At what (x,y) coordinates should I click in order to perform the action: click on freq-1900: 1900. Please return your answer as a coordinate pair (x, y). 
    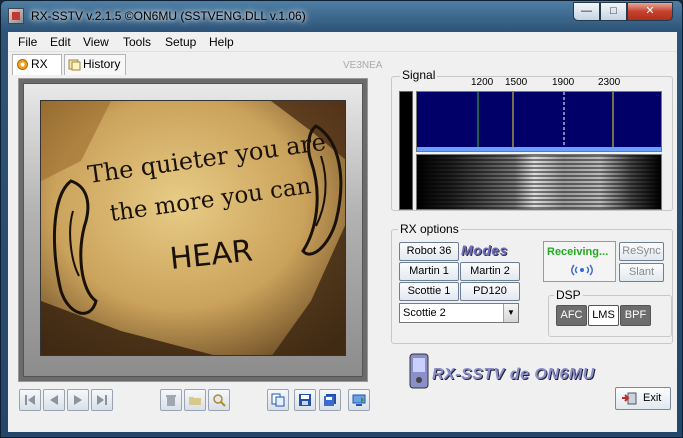
    Looking at the image, I should click on (563, 82).